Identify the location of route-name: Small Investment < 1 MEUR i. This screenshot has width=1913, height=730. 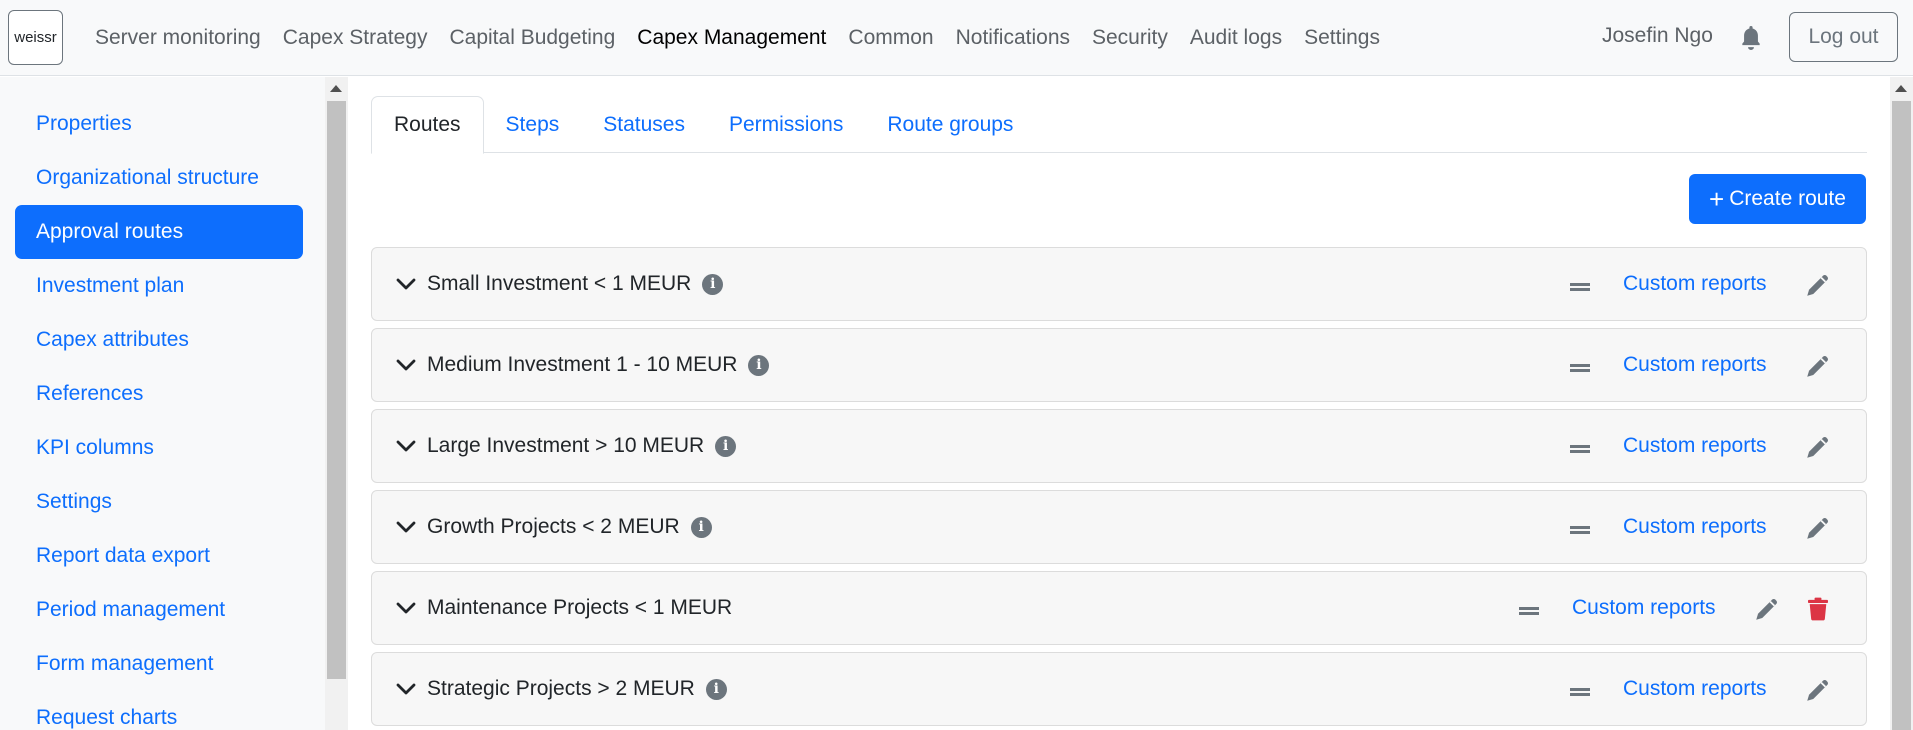
(575, 284).